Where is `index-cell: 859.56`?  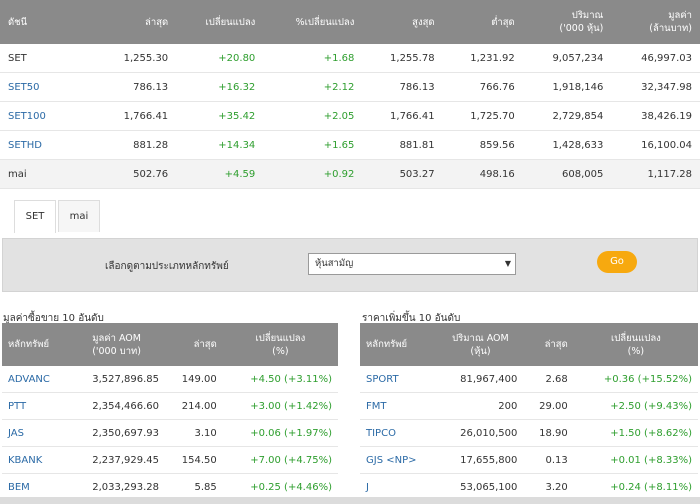 index-cell: 859.56 is located at coordinates (482, 145).